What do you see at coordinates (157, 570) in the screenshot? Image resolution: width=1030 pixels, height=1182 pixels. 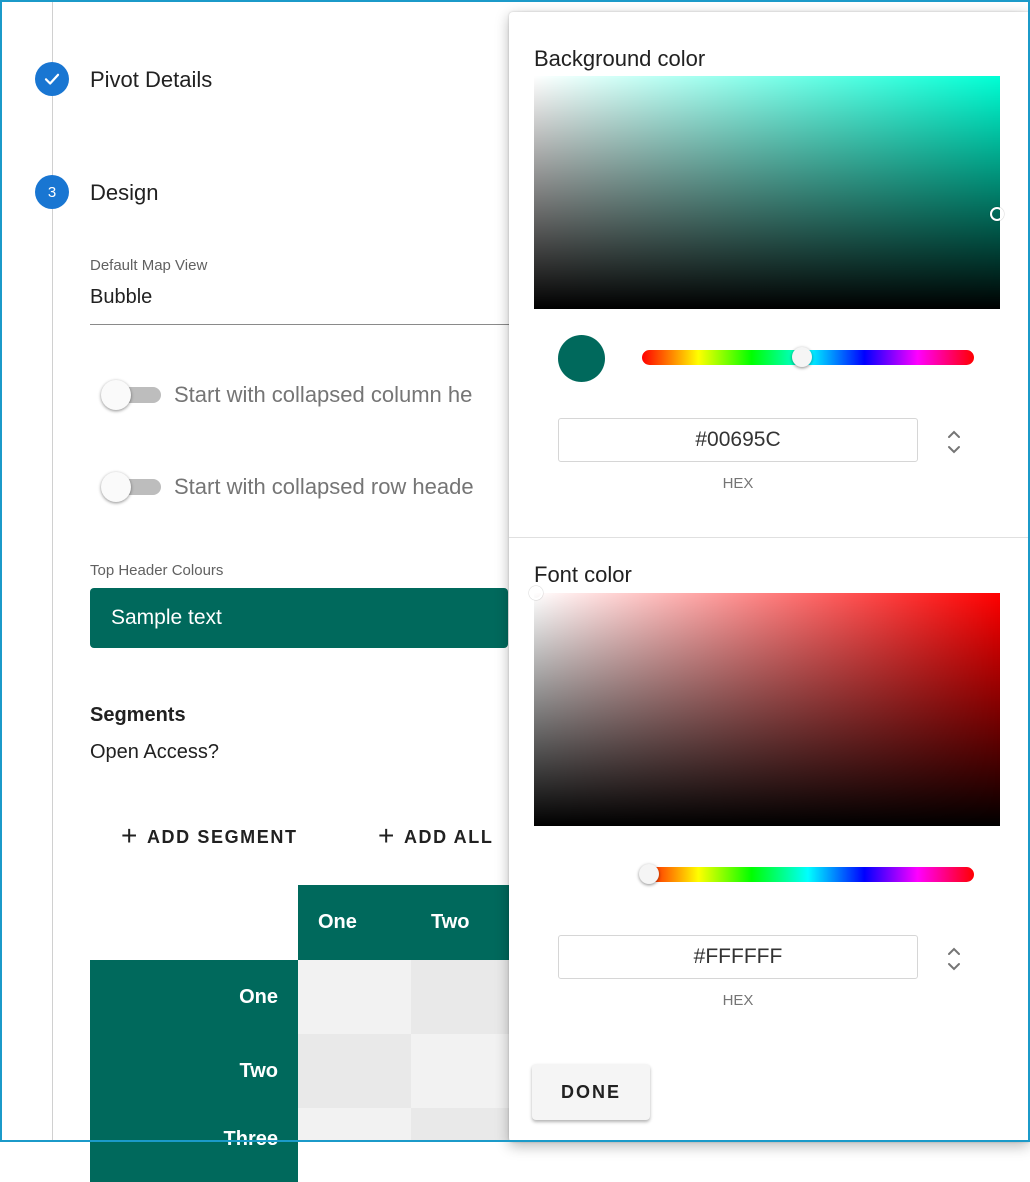 I see `top-header-colours-label: Top Header Colours` at bounding box center [157, 570].